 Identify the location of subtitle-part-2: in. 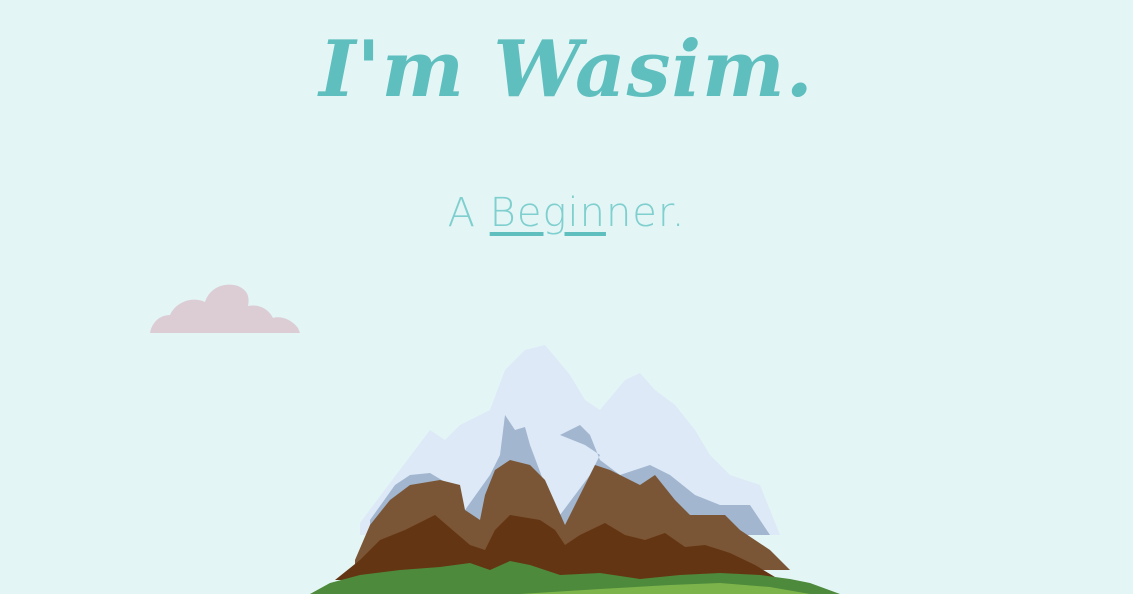
(586, 213).